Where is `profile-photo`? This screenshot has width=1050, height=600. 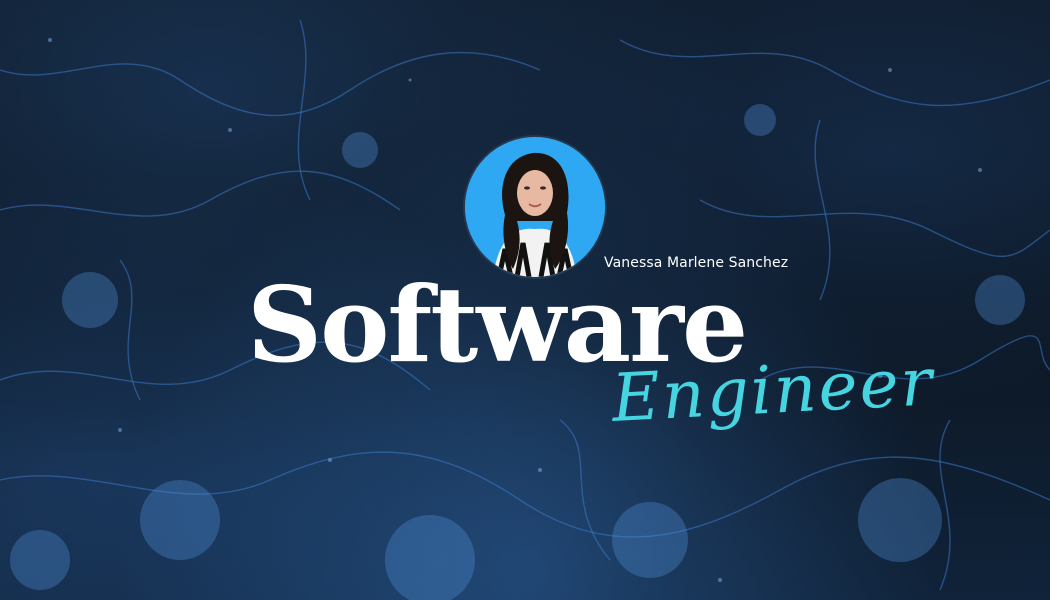
profile-photo is located at coordinates (535, 207).